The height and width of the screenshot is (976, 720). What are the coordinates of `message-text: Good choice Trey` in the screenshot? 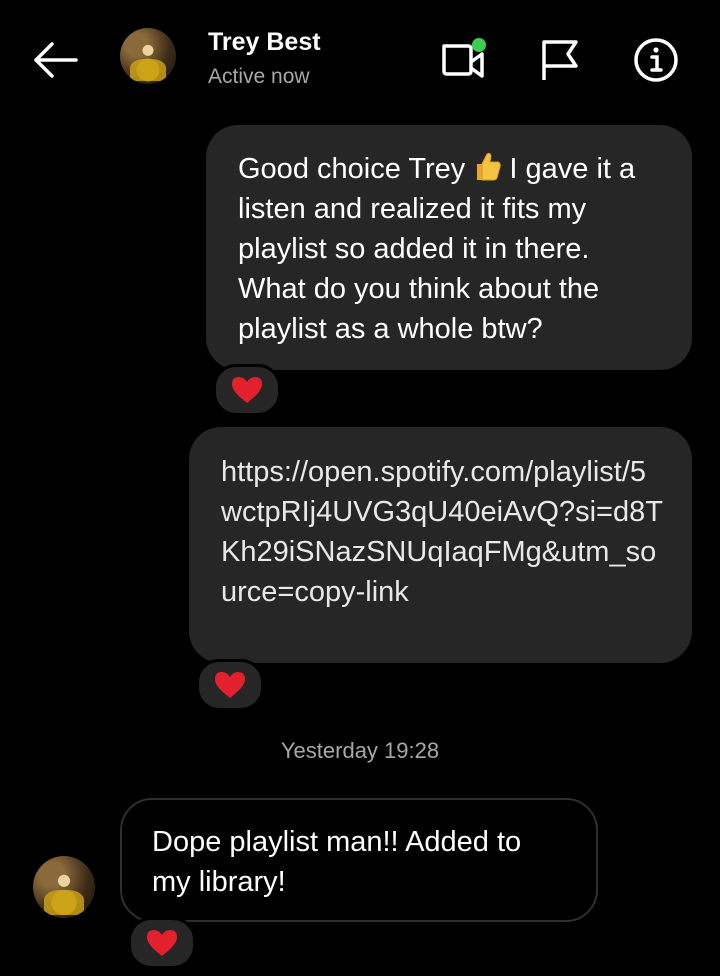 It's located at (356, 169).